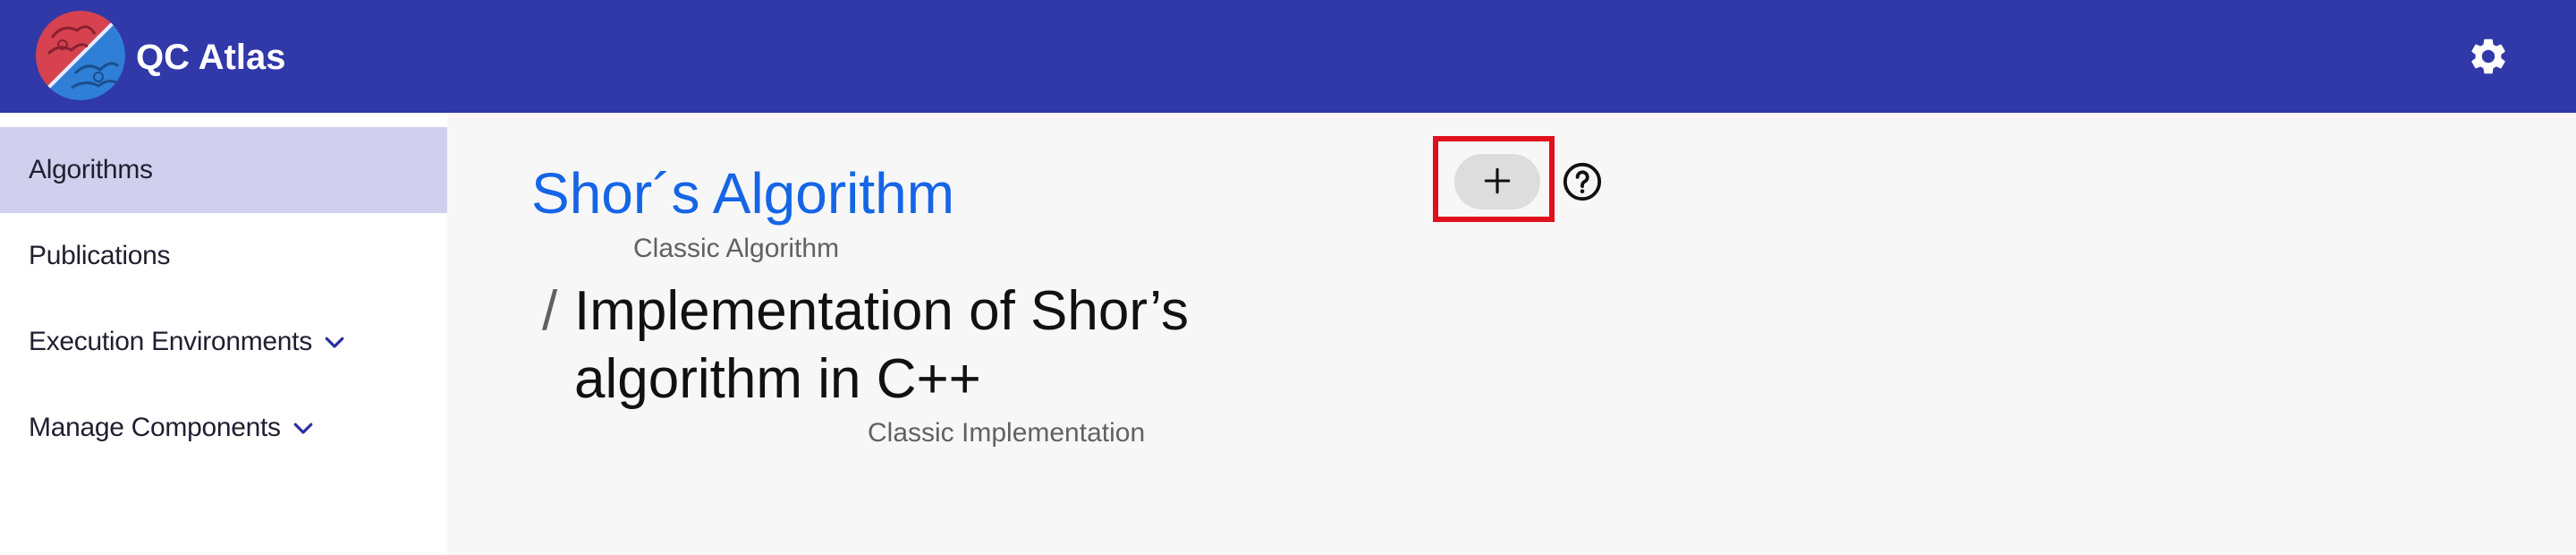 The height and width of the screenshot is (555, 2576). I want to click on help-circle-icon, so click(1582, 181).